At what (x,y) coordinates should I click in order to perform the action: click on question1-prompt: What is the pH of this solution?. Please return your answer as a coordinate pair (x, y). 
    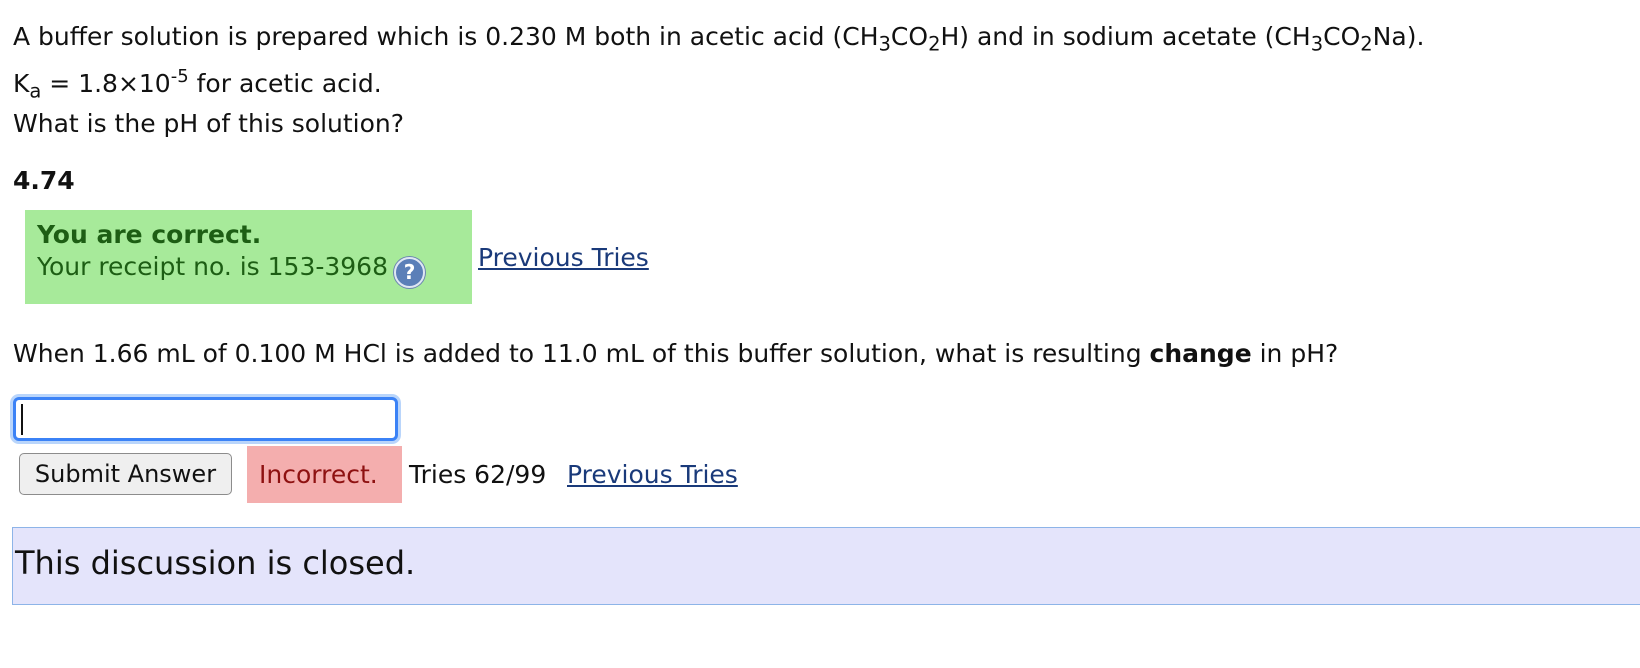
    Looking at the image, I should click on (209, 123).